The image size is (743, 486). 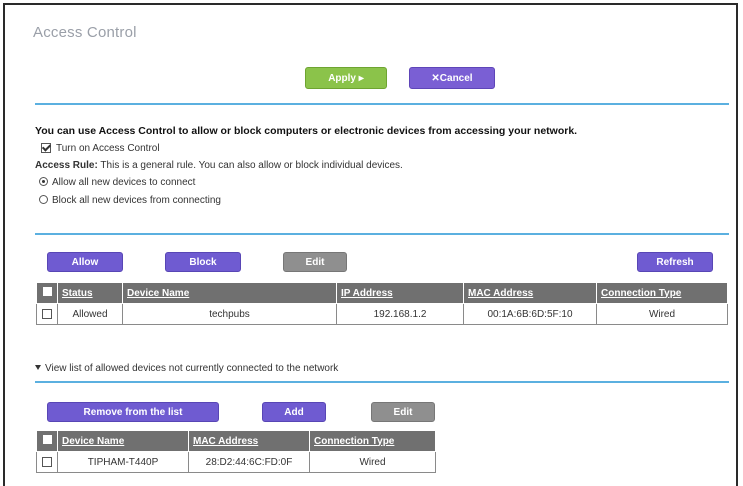 I want to click on access-control-toggle: Turn on Access Control, so click(x=100, y=148).